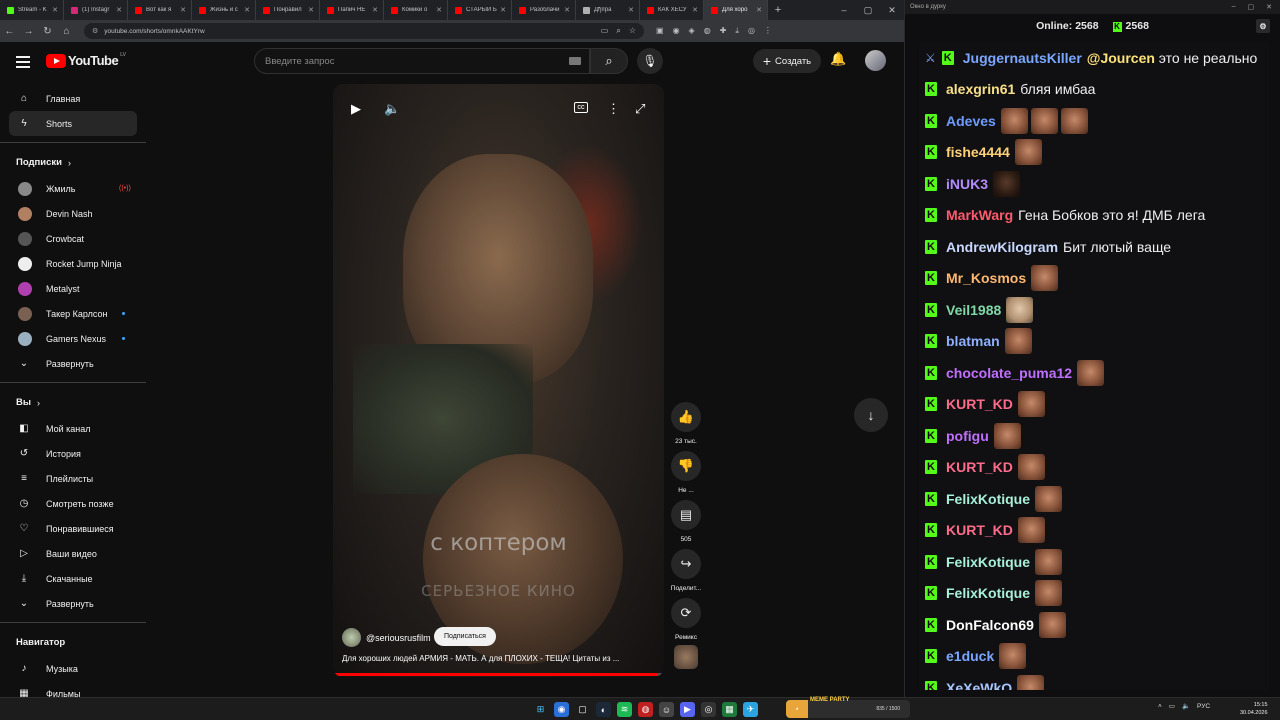 The width and height of the screenshot is (1280, 720). Describe the element at coordinates (73, 503) in the screenshot. I see `sidebar-item-watch-later: ◷ Смотреть позже` at that location.